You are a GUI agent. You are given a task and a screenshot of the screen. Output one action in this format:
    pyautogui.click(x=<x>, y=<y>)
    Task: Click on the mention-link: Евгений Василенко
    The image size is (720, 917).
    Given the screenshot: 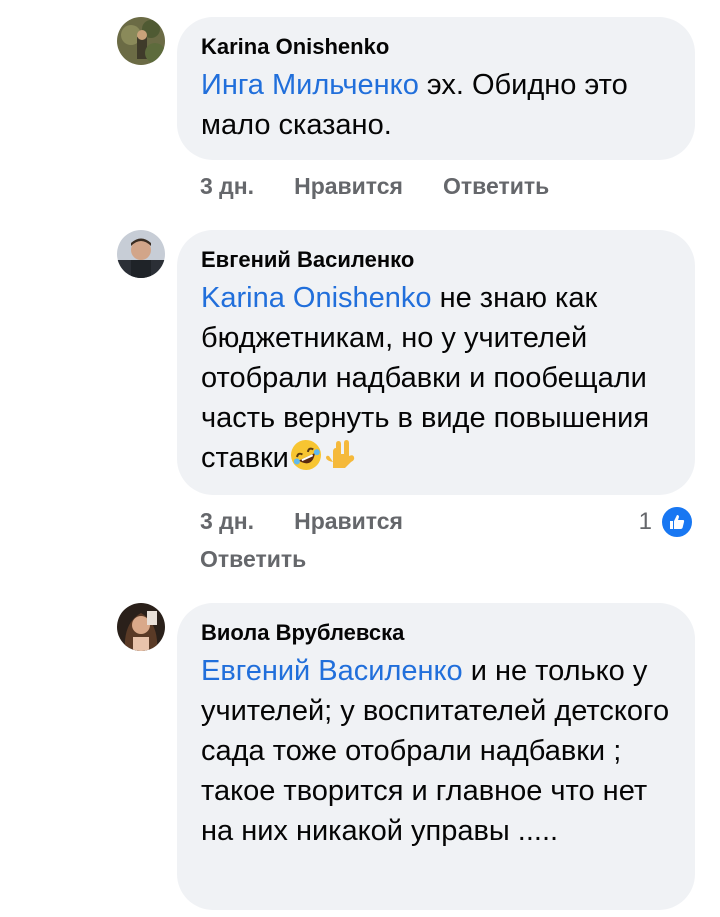 What is the action you would take?
    pyautogui.click(x=332, y=671)
    